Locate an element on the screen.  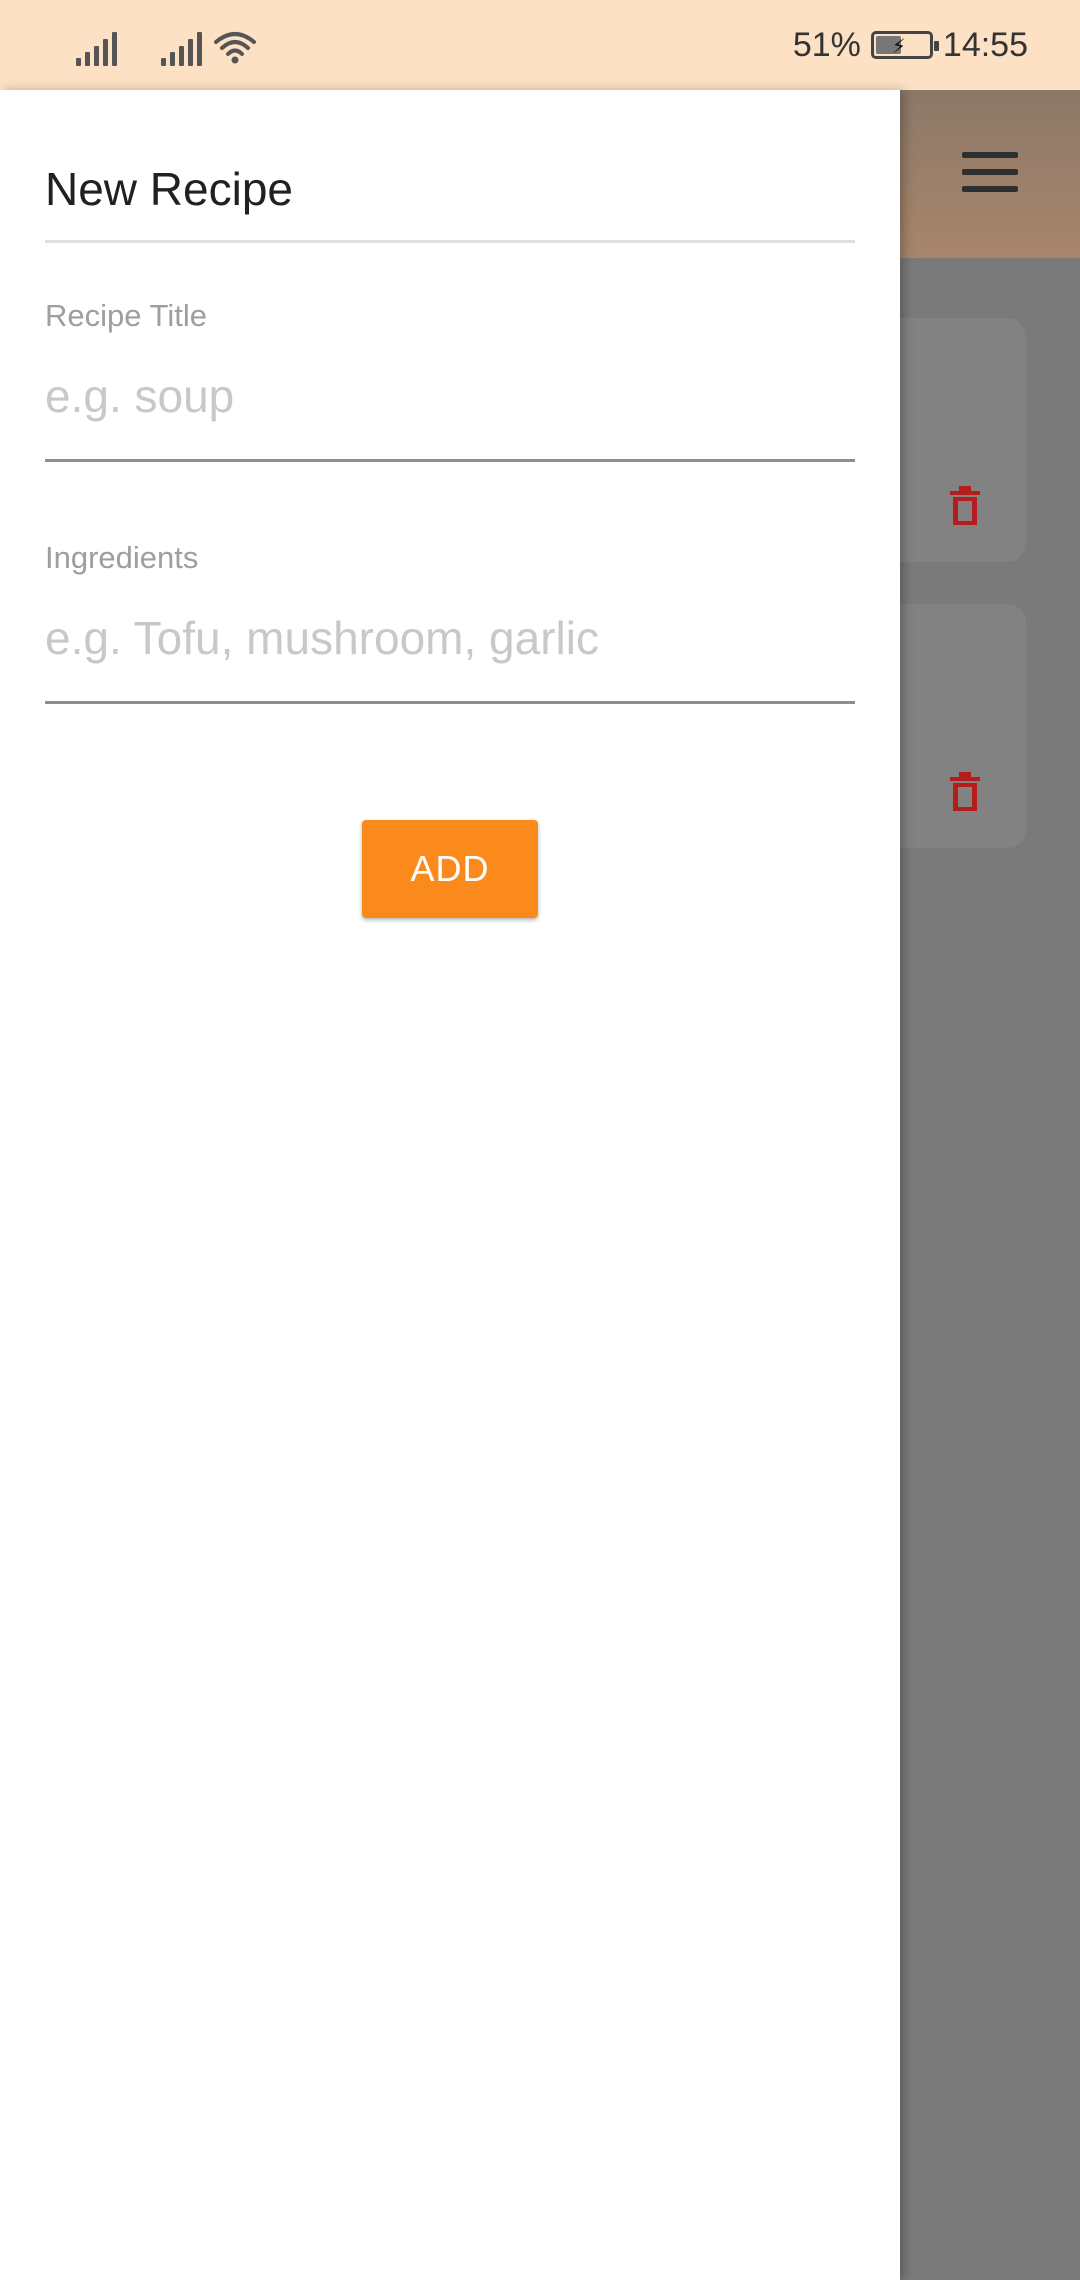
wifi-icon is located at coordinates (235, 48).